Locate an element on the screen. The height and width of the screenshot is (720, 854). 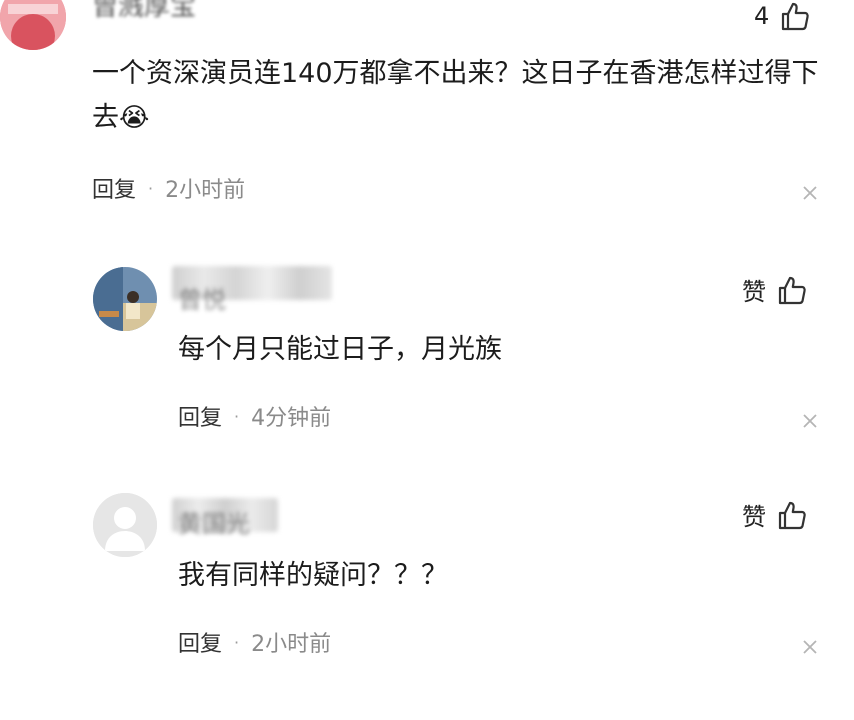
crying-emoji-icon: 😭 is located at coordinates (134, 118).